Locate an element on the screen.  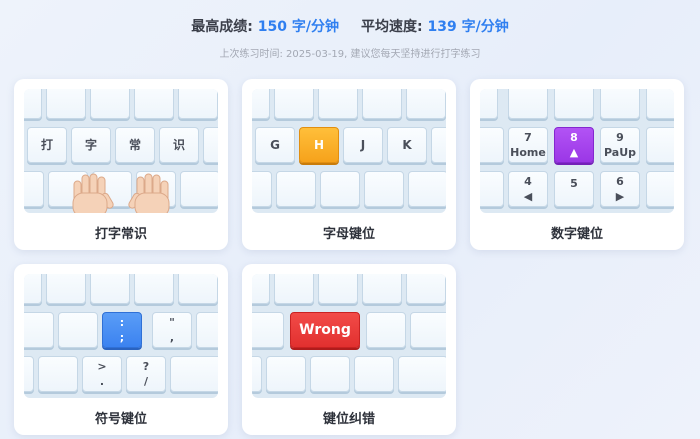
key-primary: 6 is located at coordinates (620, 181).